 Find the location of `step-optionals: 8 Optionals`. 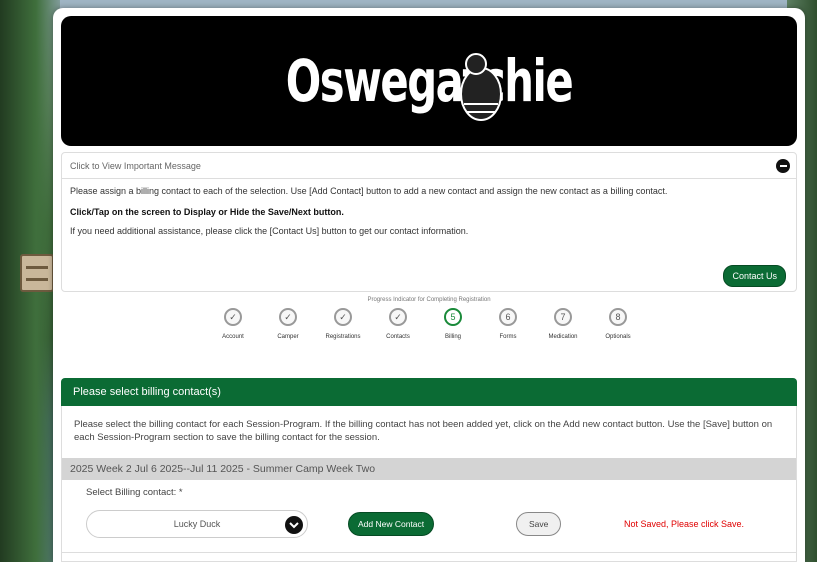

step-optionals: 8 Optionals is located at coordinates (618, 324).